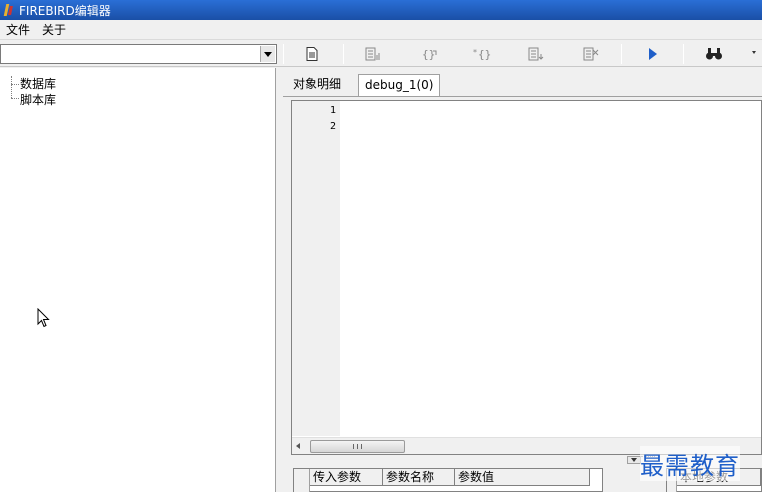 The width and height of the screenshot is (762, 492). What do you see at coordinates (298, 446) in the screenshot?
I see `scroll-left-icon` at bounding box center [298, 446].